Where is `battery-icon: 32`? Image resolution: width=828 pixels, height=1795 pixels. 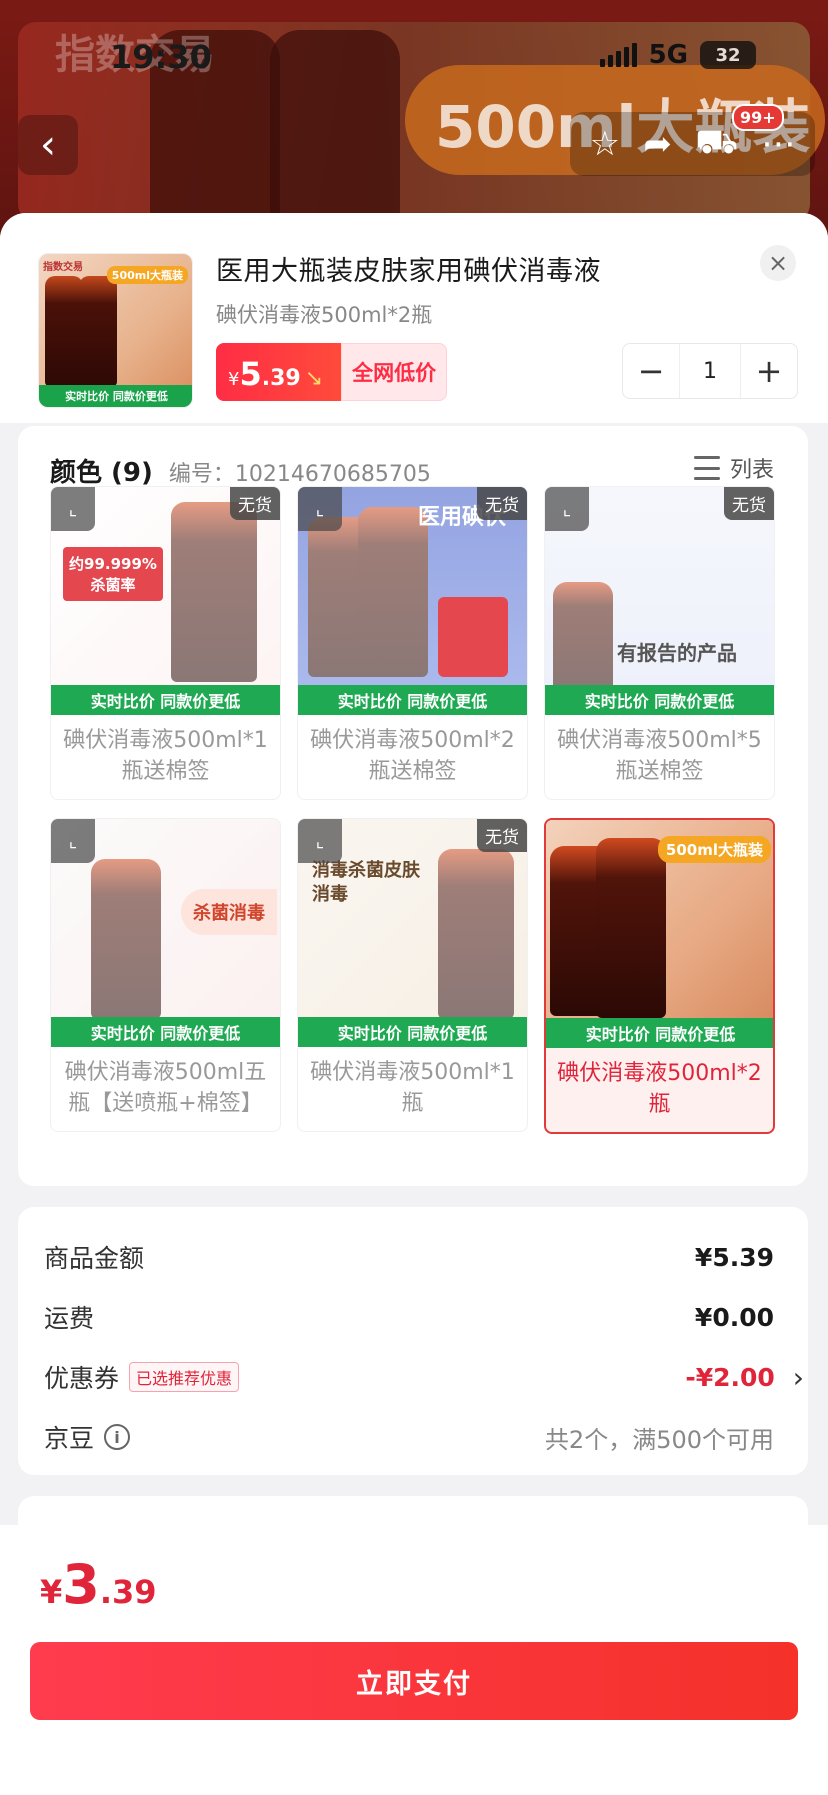 battery-icon: 32 is located at coordinates (728, 55).